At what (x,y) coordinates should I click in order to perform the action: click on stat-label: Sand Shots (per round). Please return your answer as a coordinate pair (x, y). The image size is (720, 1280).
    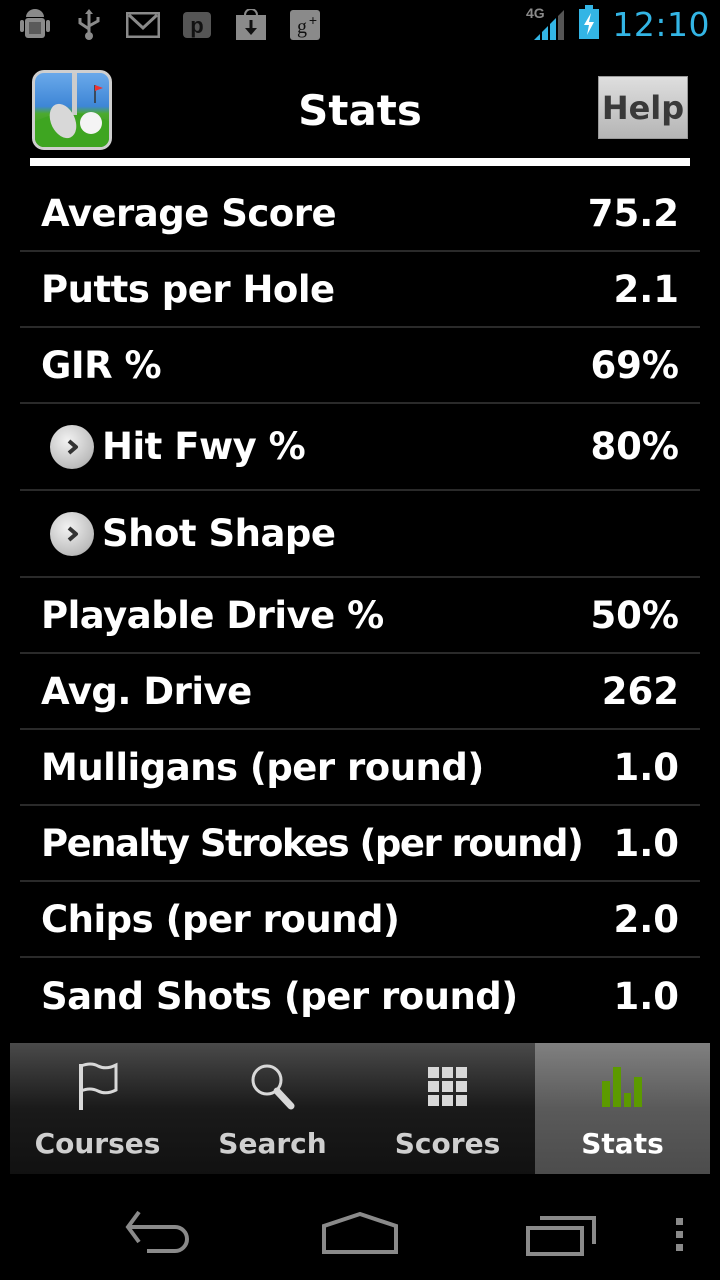
    Looking at the image, I should click on (279, 996).